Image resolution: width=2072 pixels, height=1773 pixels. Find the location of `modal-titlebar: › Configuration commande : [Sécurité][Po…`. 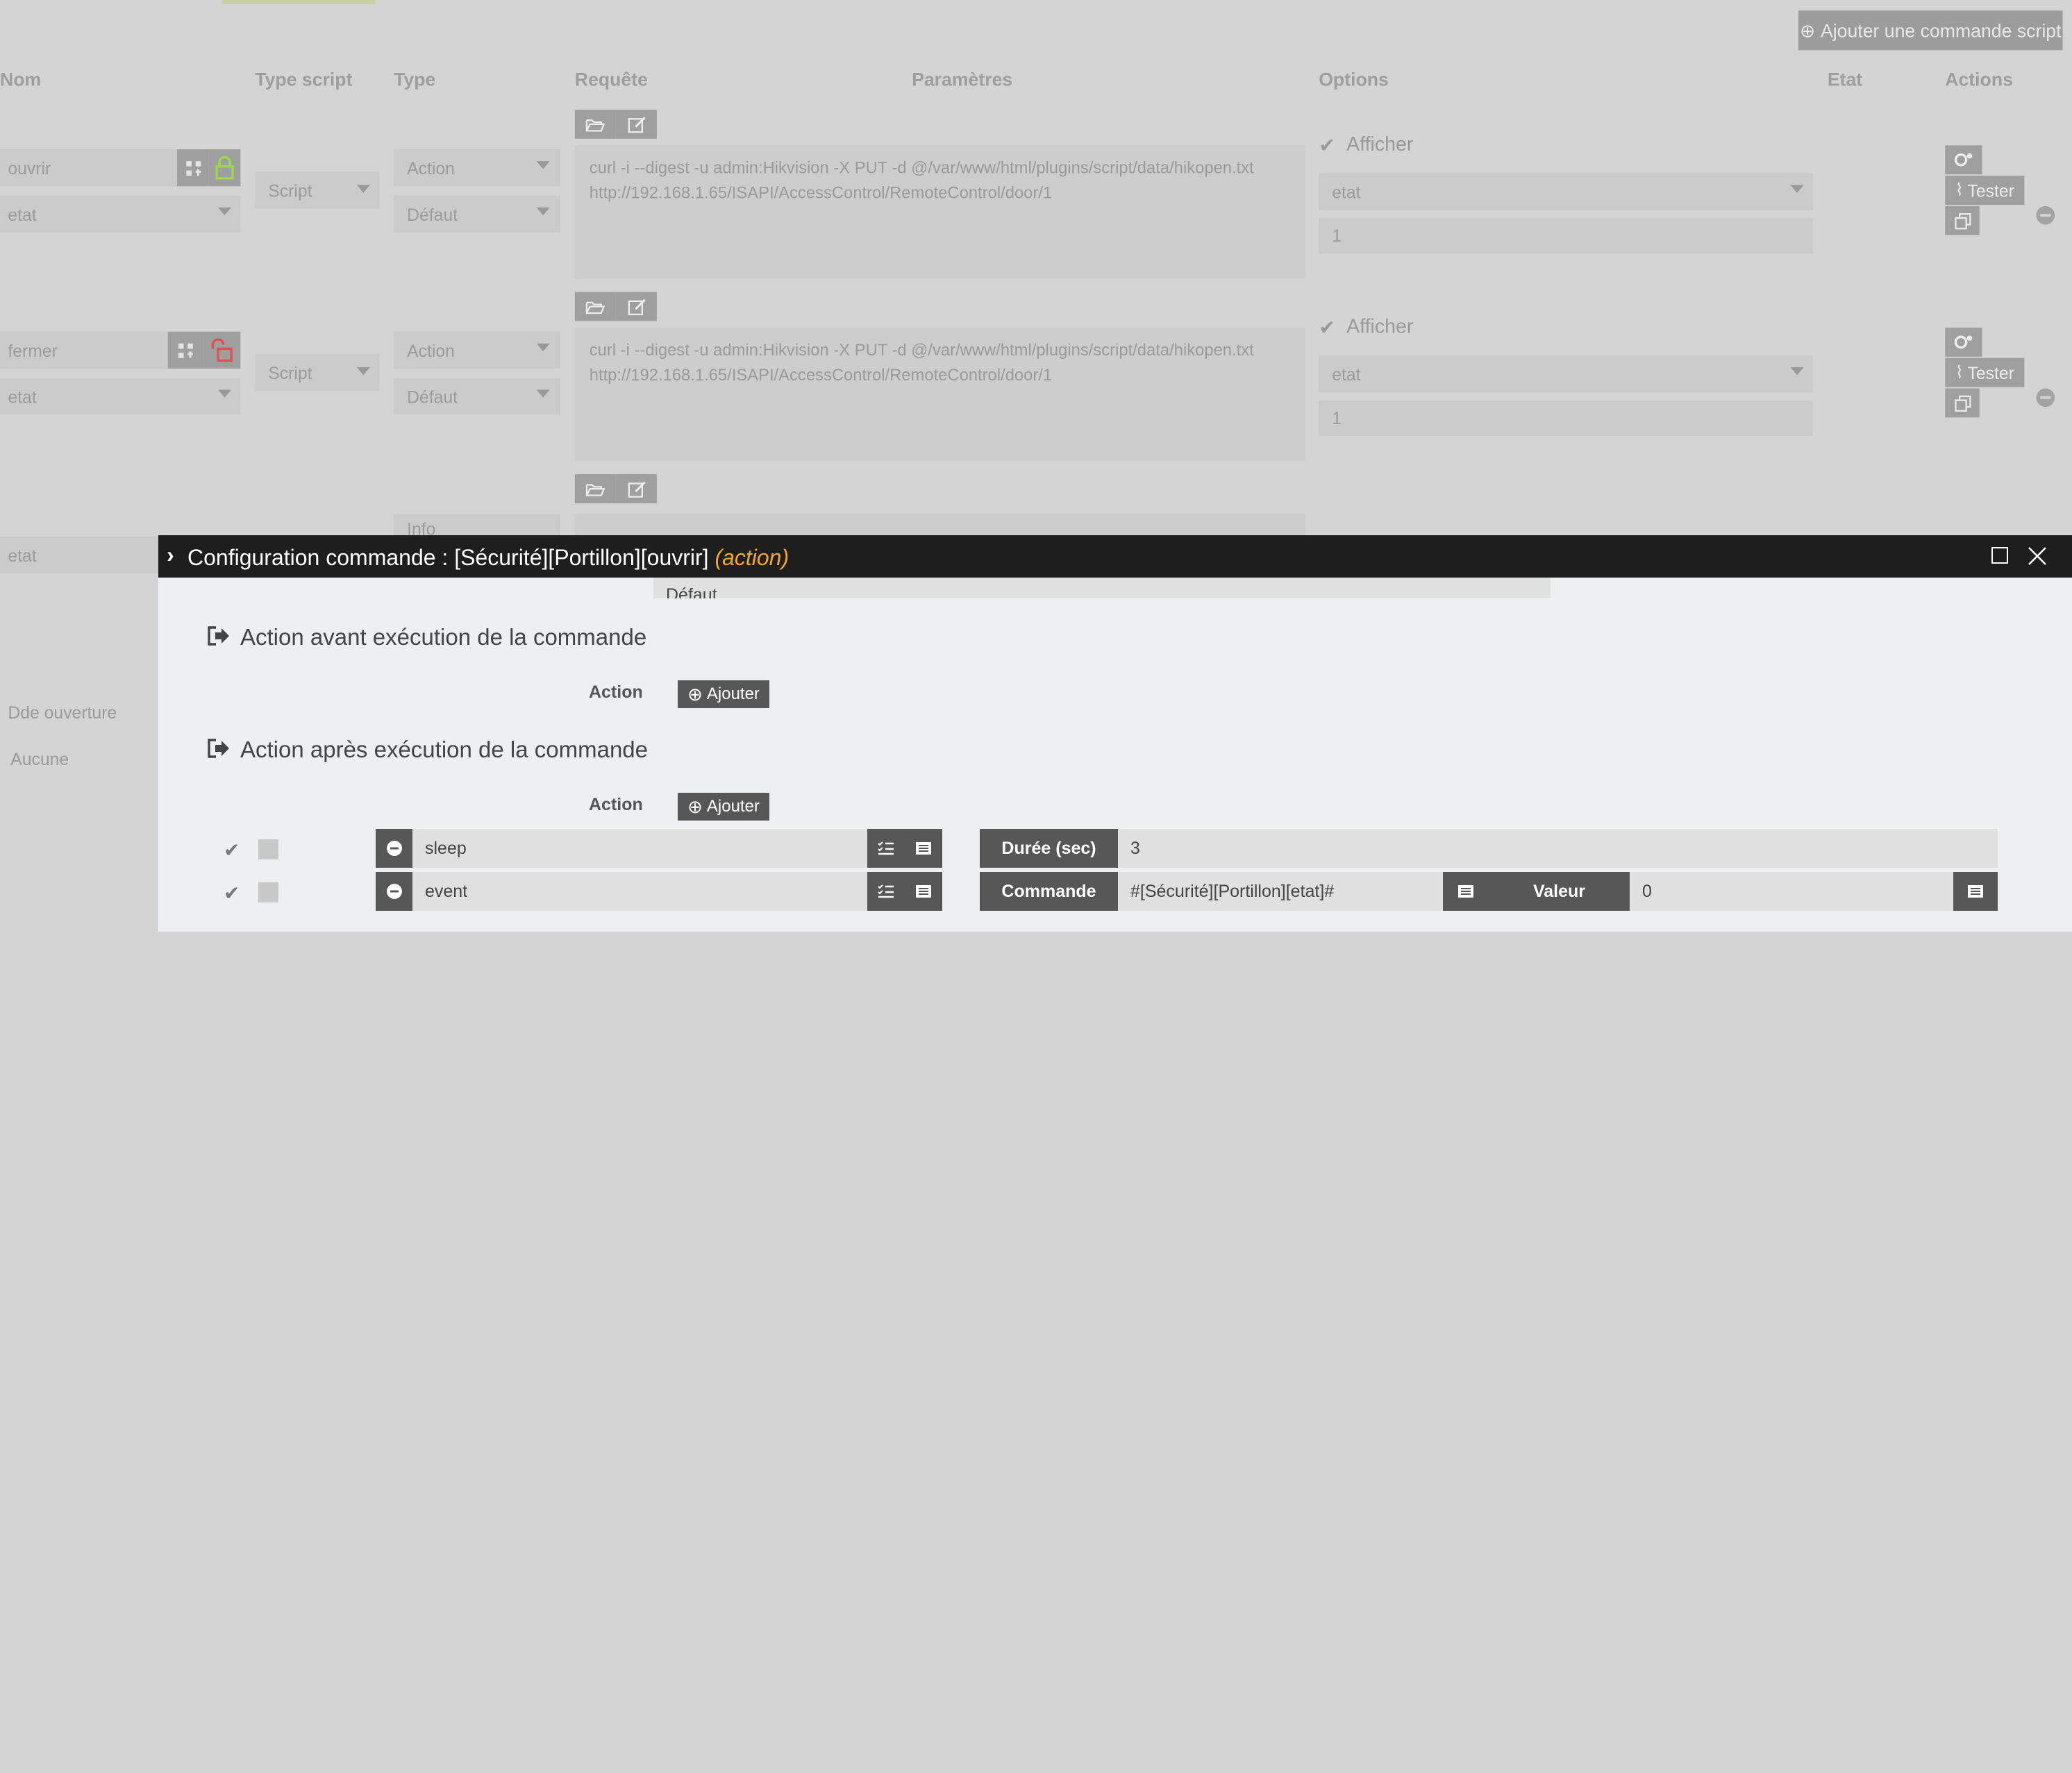

modal-titlebar: › Configuration commande : [Sécurité][Po… is located at coordinates (1115, 556).